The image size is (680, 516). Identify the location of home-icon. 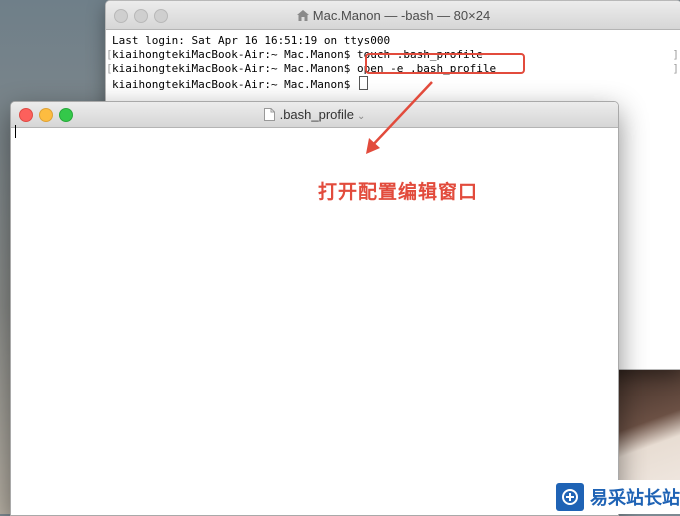
(302, 15).